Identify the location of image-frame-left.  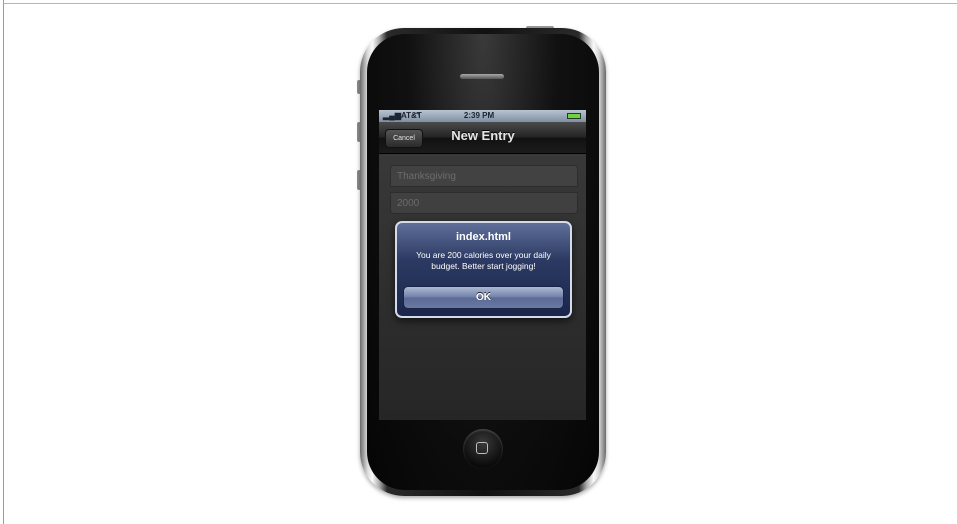
(3, 262).